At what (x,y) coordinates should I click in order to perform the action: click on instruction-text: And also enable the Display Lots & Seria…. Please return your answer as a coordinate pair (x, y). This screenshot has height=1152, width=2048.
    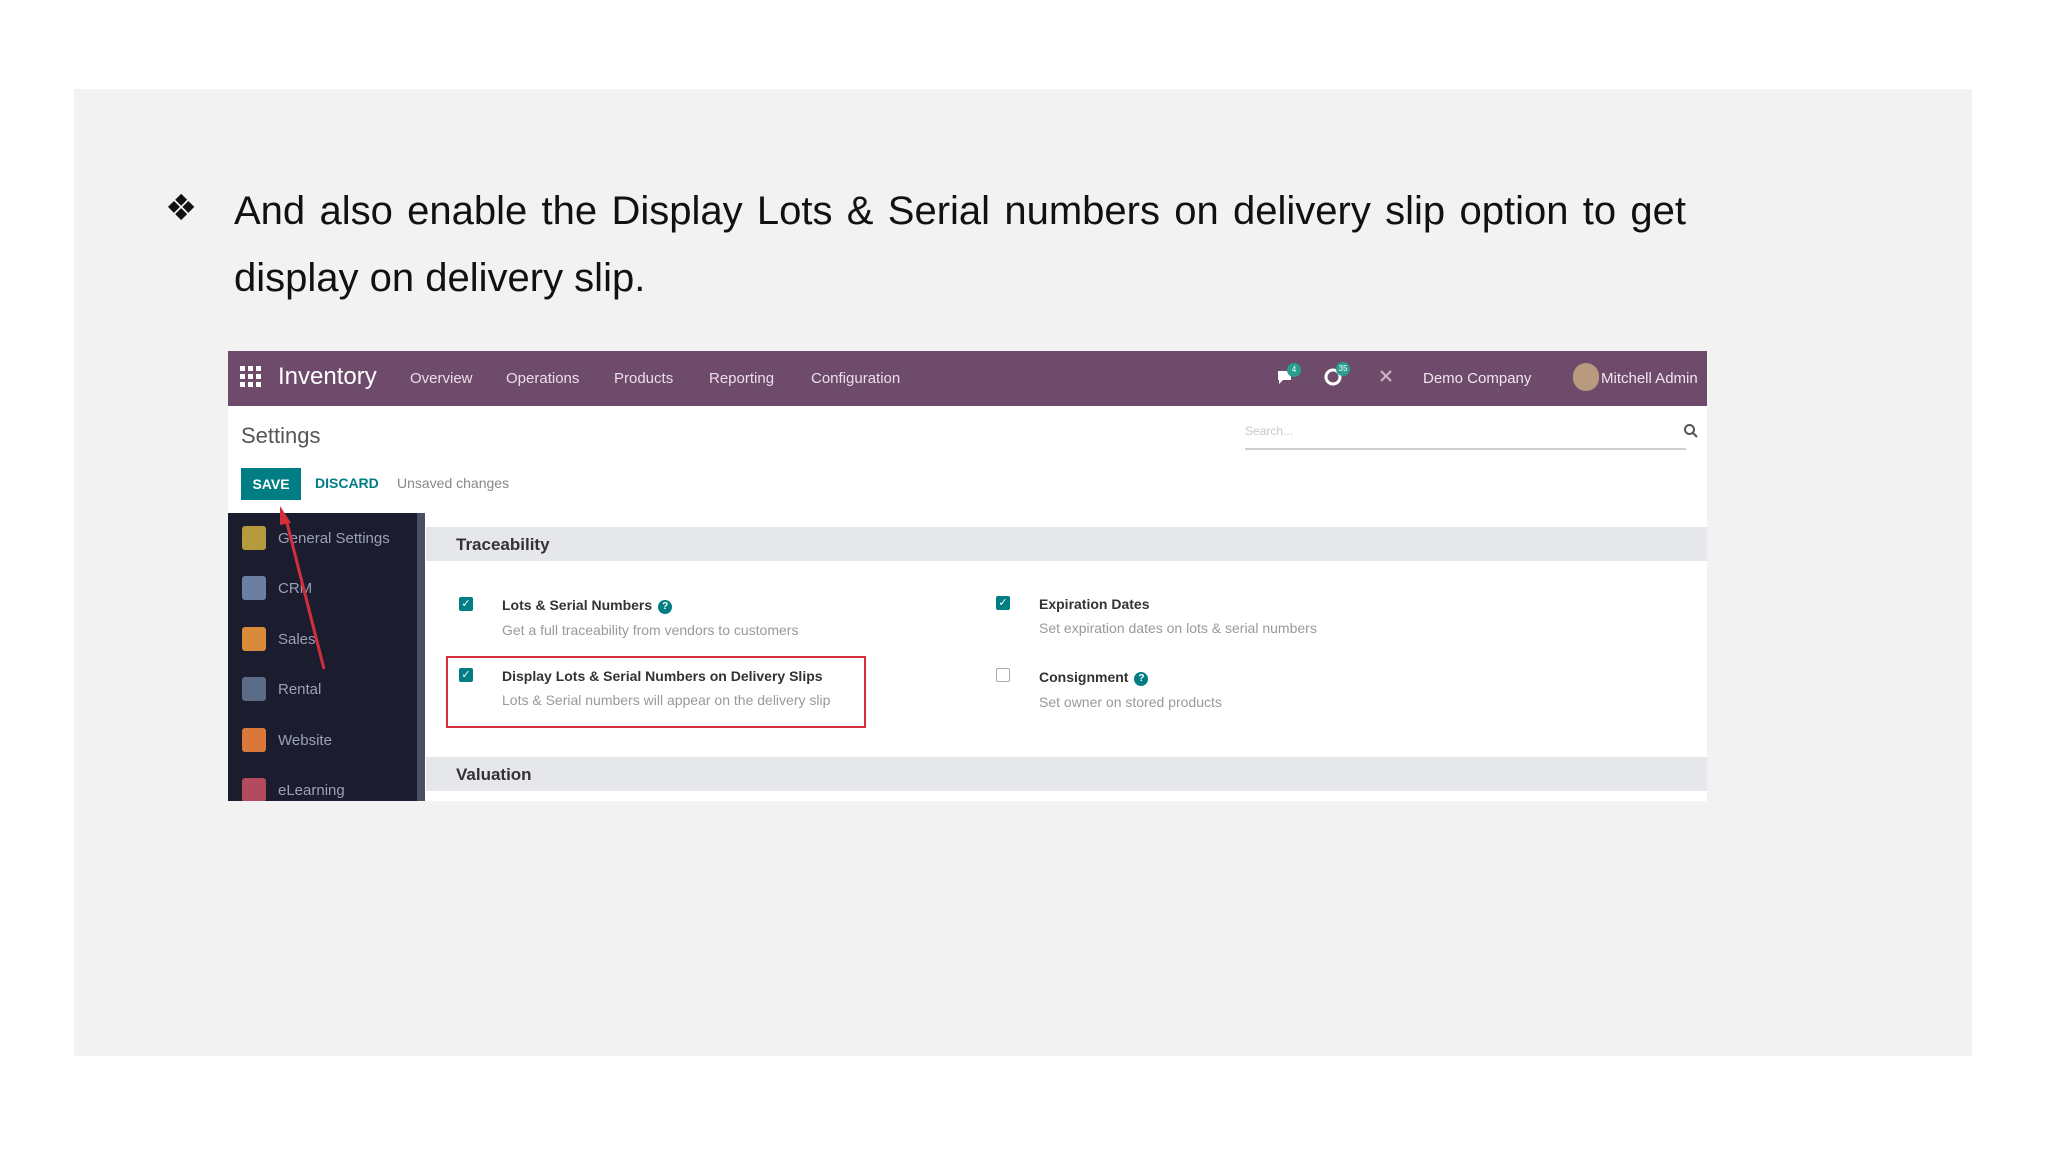
    Looking at the image, I should click on (960, 244).